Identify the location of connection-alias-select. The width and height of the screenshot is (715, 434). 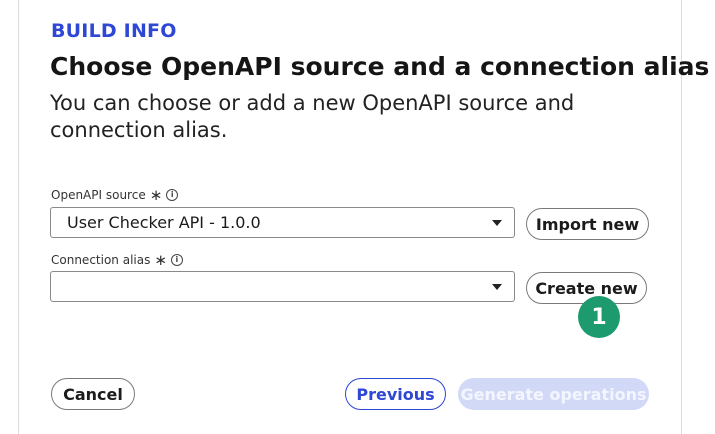
(282, 286).